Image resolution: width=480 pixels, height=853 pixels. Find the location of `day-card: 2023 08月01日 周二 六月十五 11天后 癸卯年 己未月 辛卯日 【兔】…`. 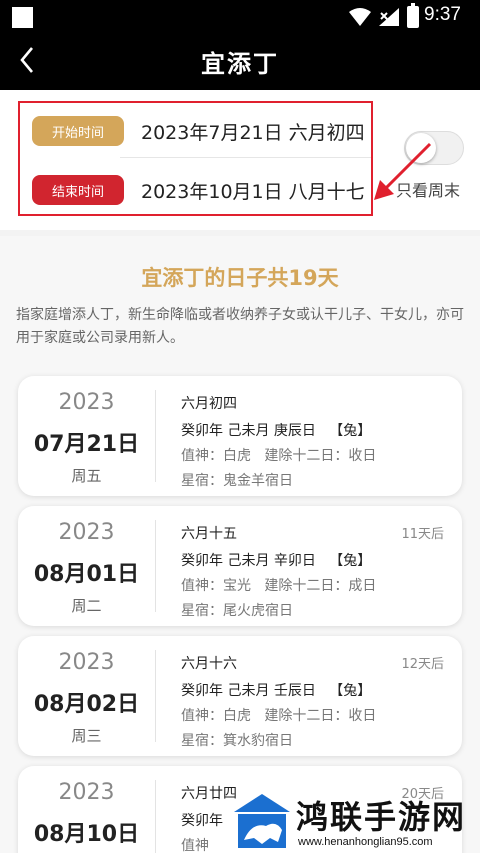

day-card: 2023 08月01日 周二 六月十五 11天后 癸卯年 己未月 辛卯日 【兔】… is located at coordinates (240, 566).